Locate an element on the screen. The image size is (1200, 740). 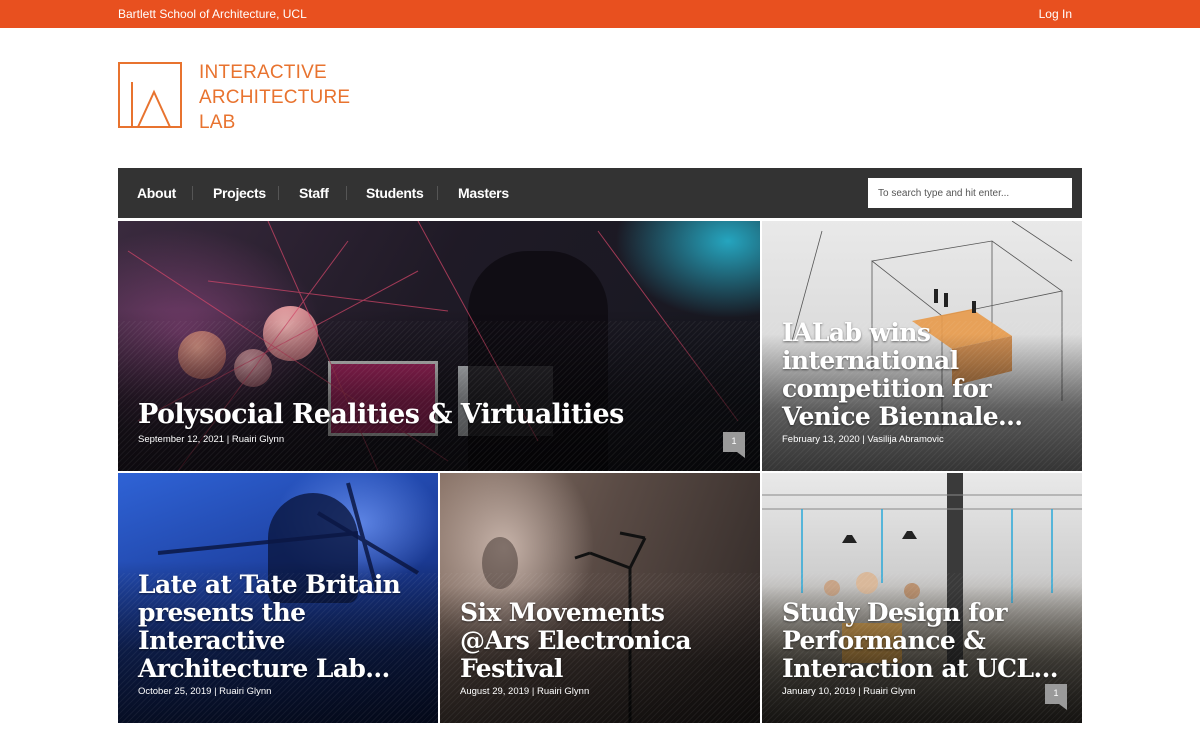
post-meta: October 25, 2019 | Ruairi Glynn is located at coordinates (204, 691).